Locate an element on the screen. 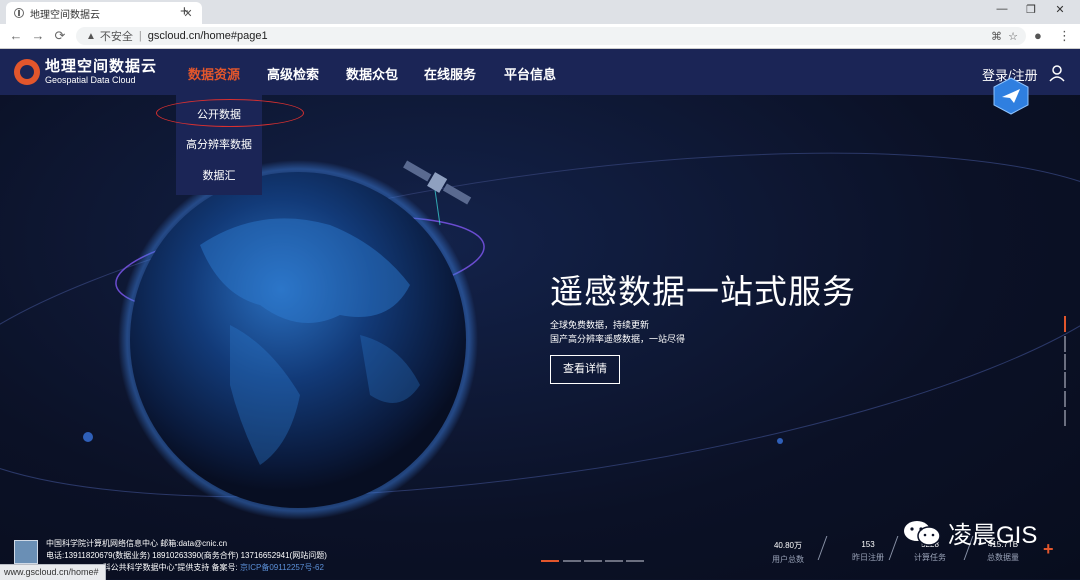  hero-title: 遥感数据一站式服务 is located at coordinates (703, 291).